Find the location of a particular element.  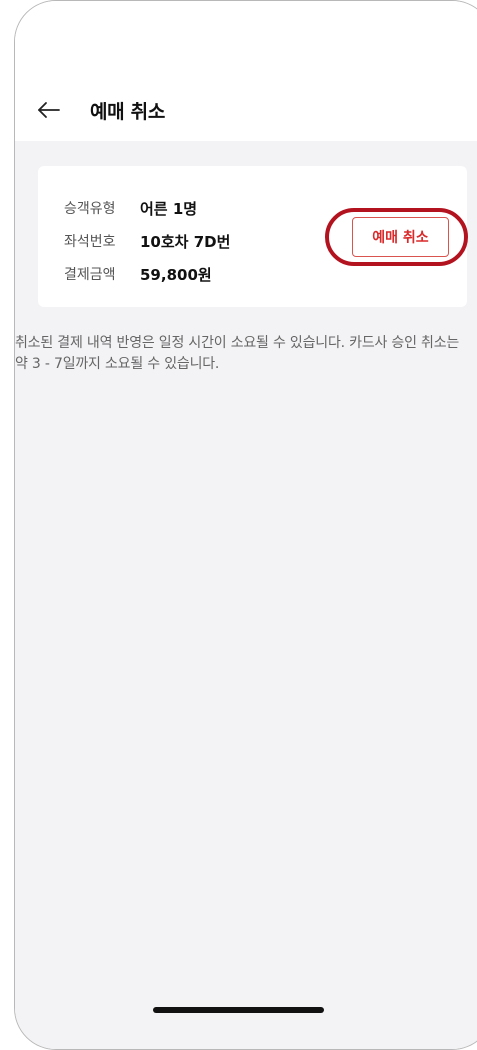

payment-amount-label: 결제금액 is located at coordinates (90, 275).